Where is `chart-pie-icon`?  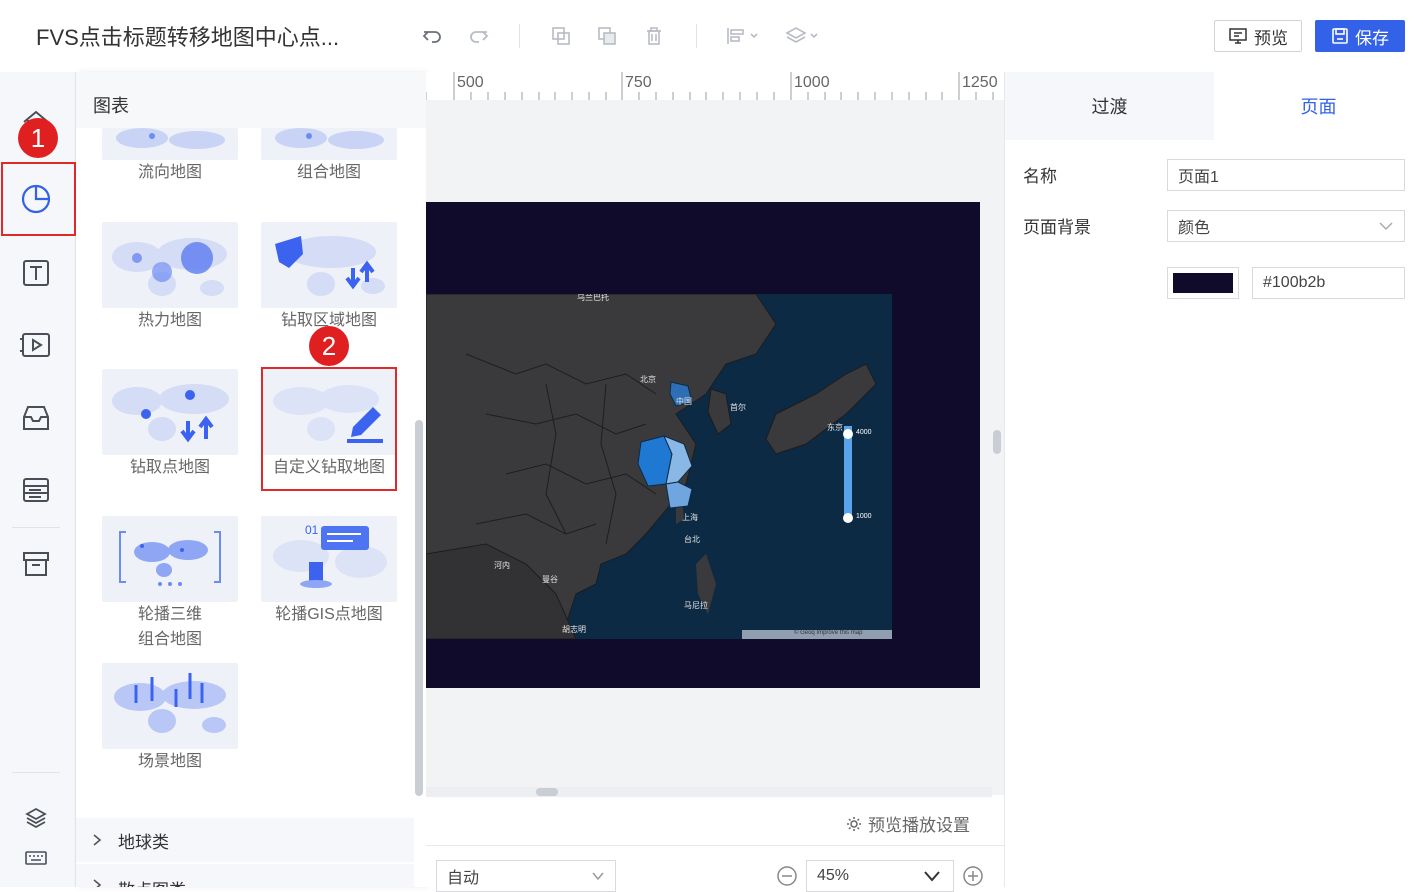
chart-pie-icon is located at coordinates (36, 199).